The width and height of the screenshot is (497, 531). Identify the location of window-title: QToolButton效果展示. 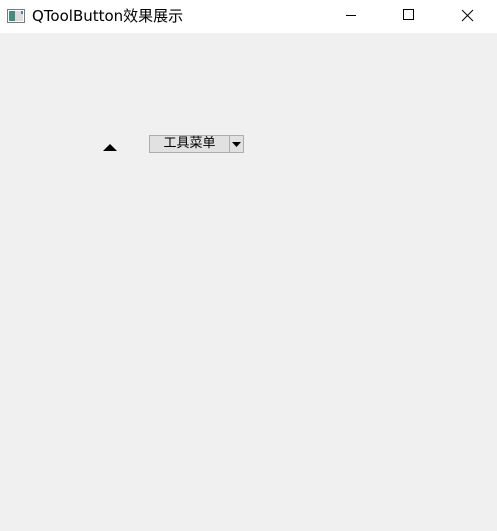
(108, 16).